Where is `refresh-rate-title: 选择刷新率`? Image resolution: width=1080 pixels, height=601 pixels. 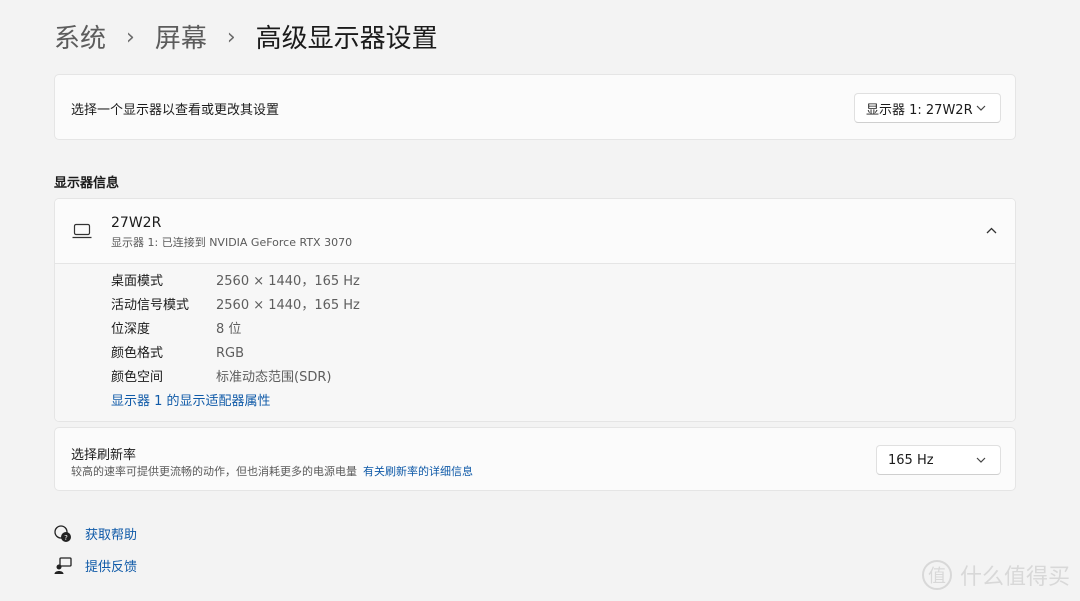 refresh-rate-title: 选择刷新率 is located at coordinates (104, 455).